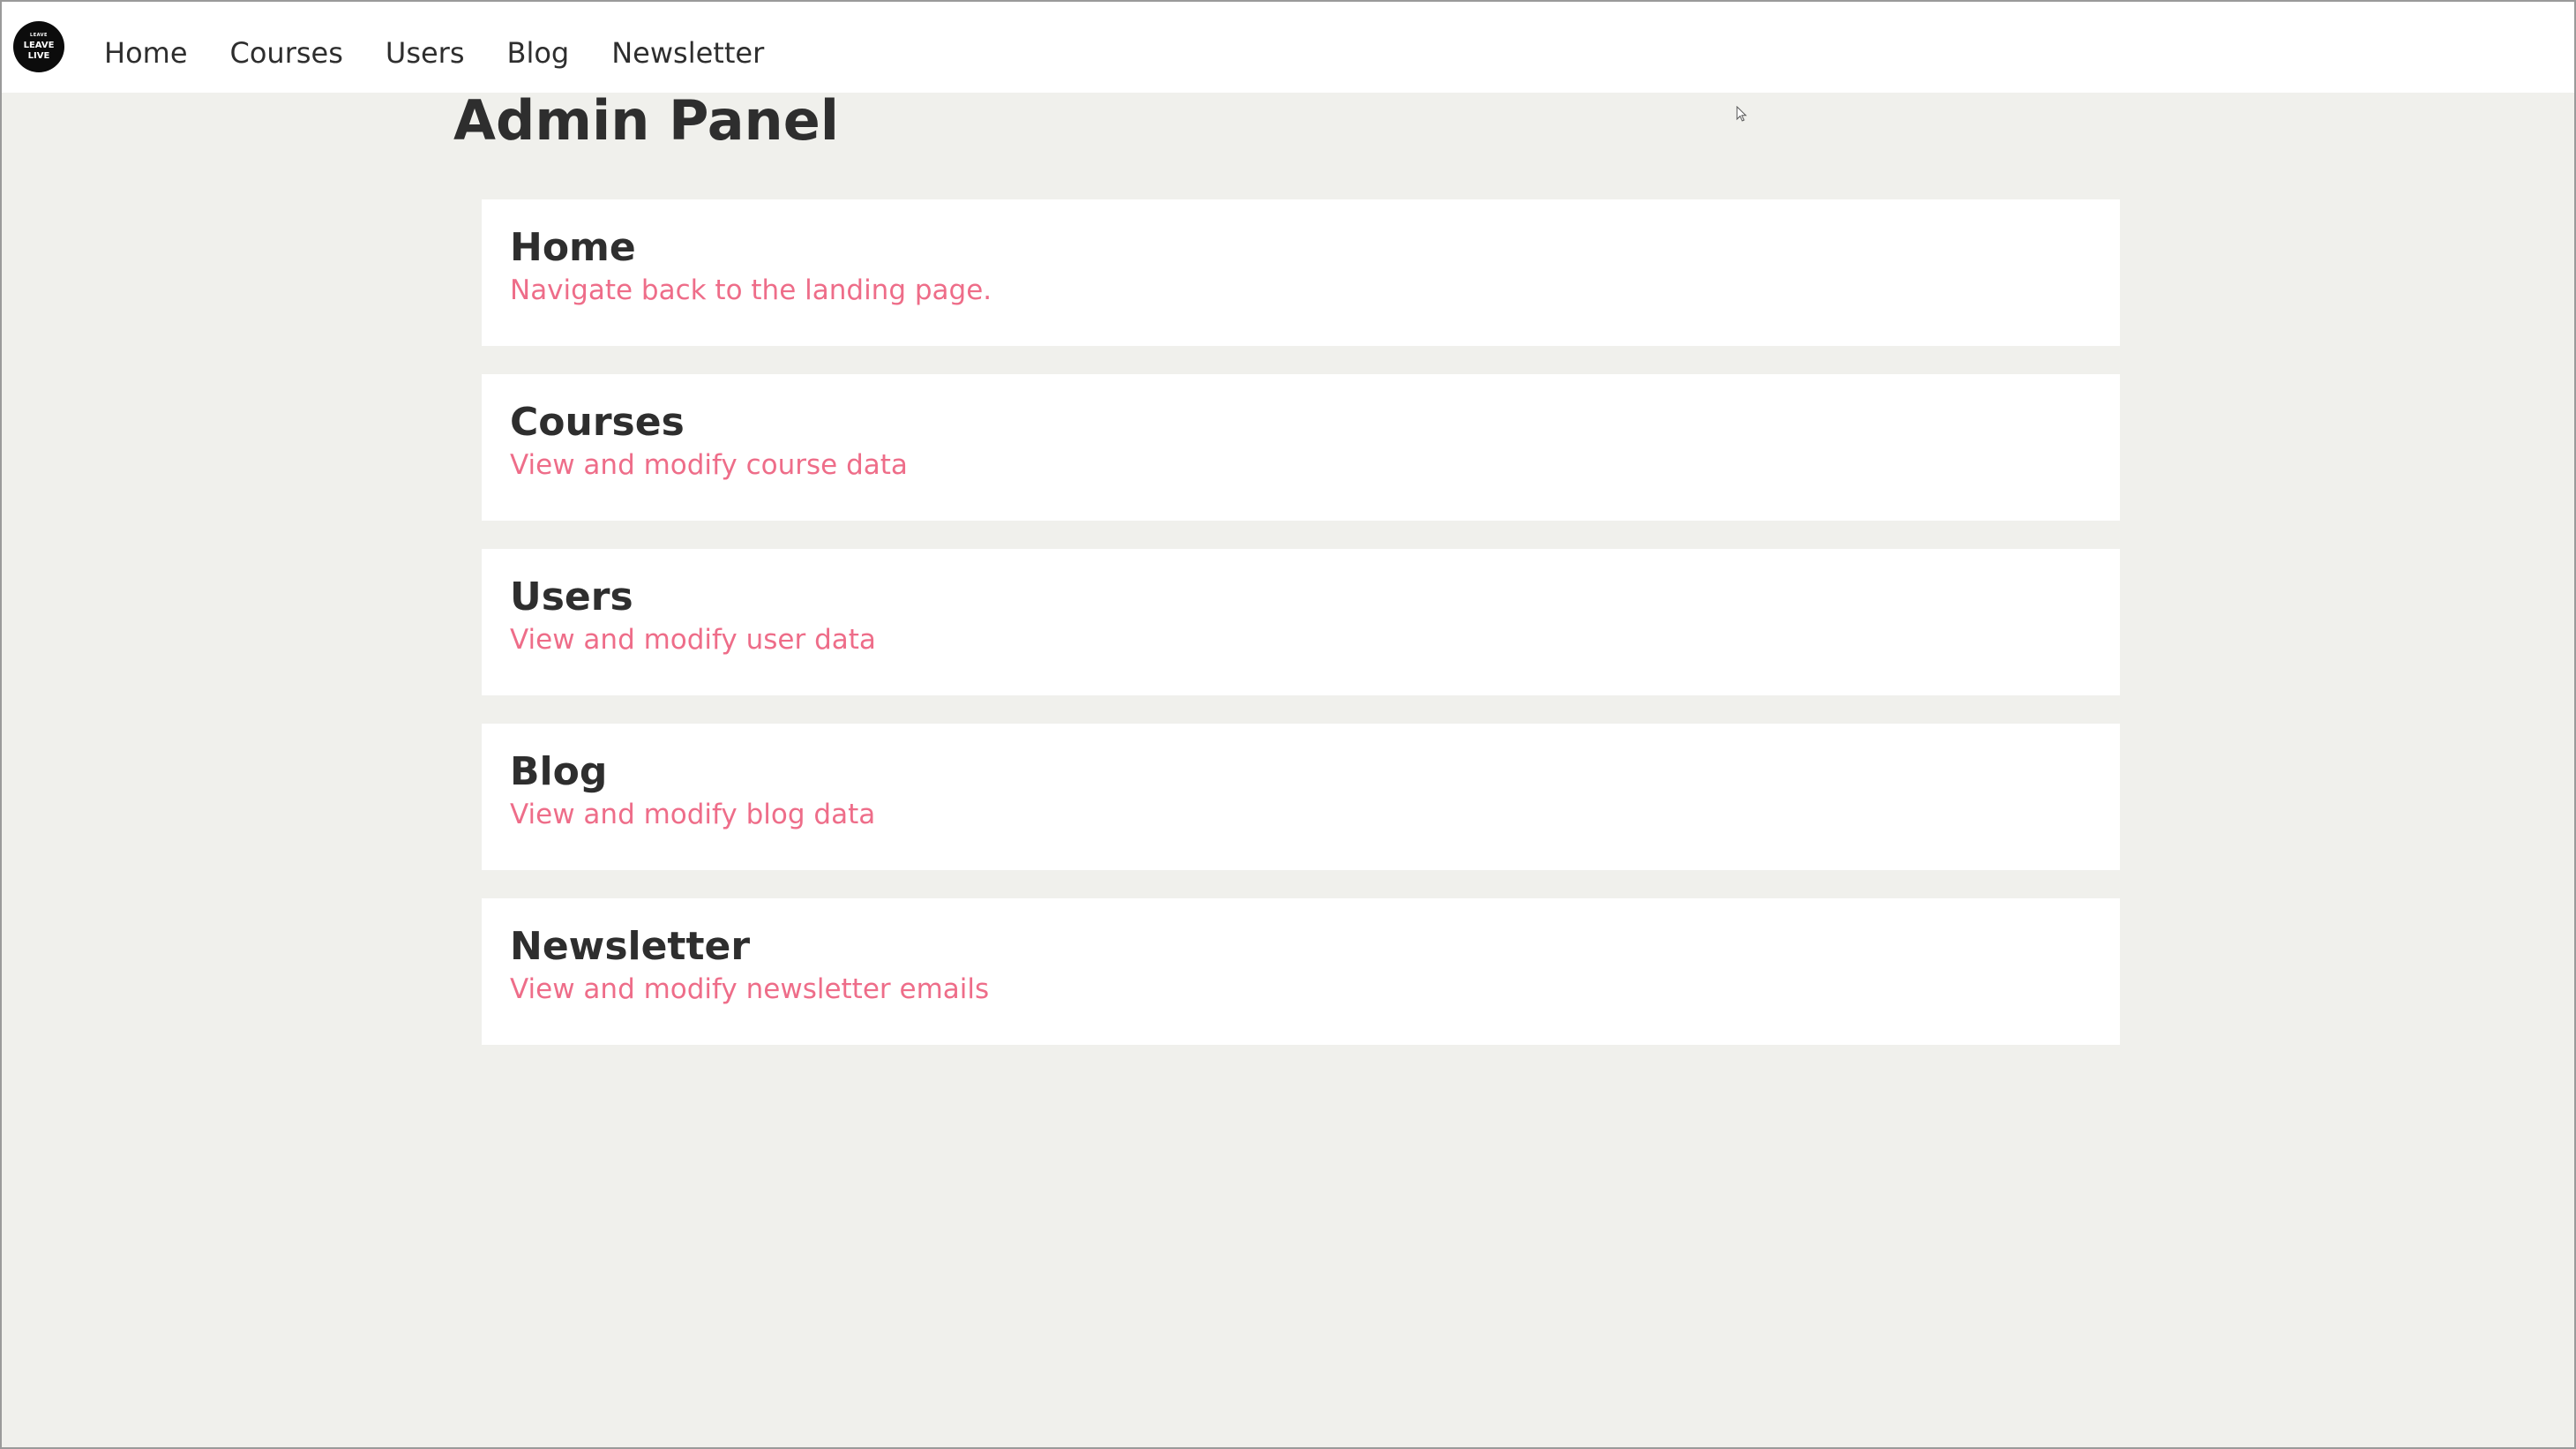 The width and height of the screenshot is (2576, 1449). I want to click on nav-link-courses: Courses, so click(287, 53).